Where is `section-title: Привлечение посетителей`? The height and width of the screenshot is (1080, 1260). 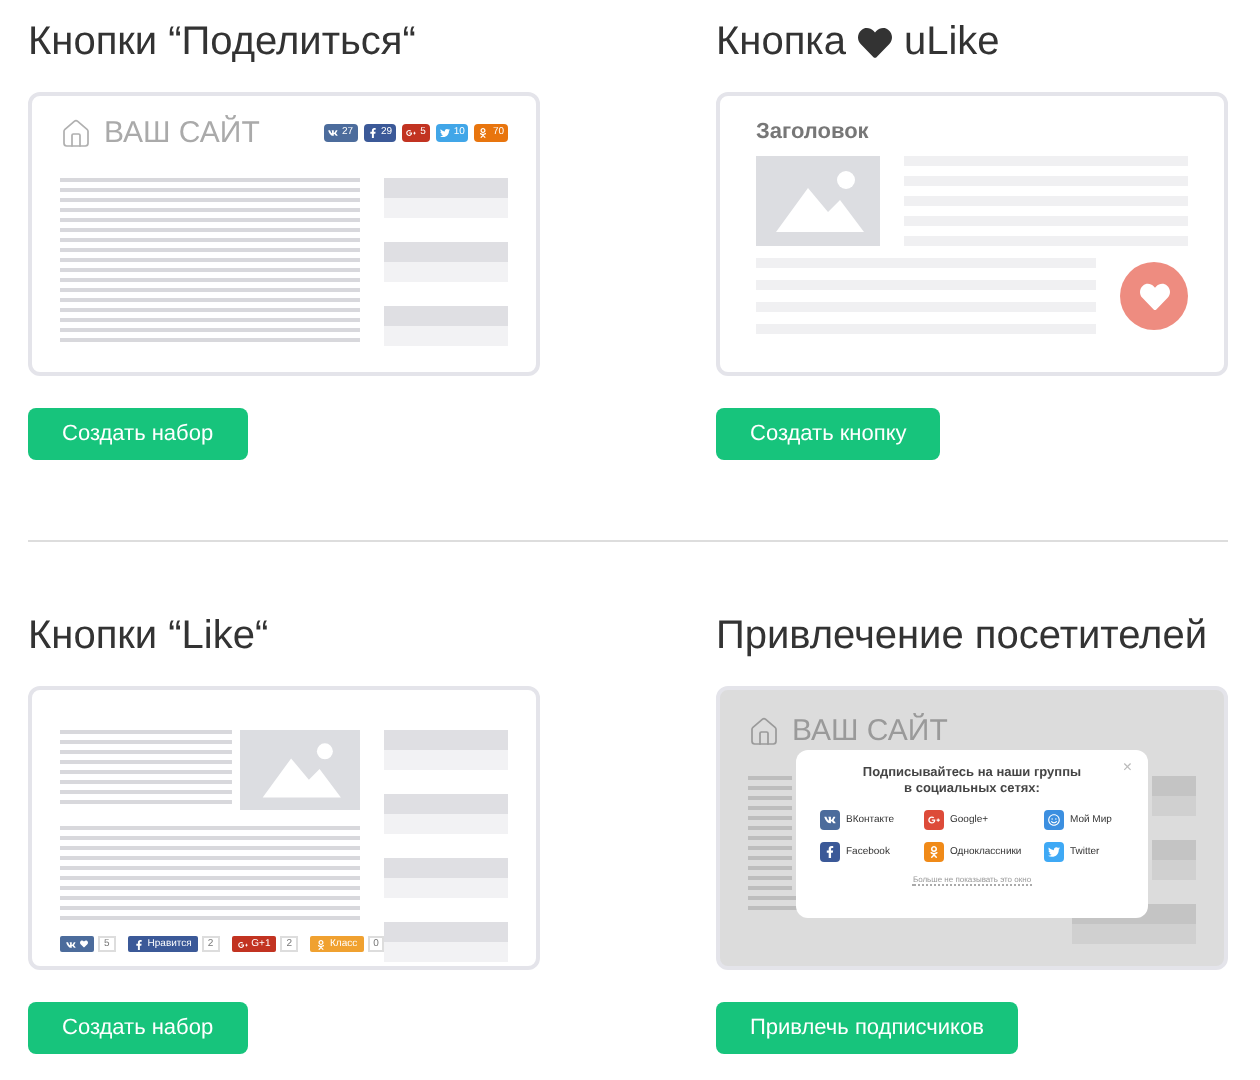
section-title: Привлечение посетителей is located at coordinates (962, 636).